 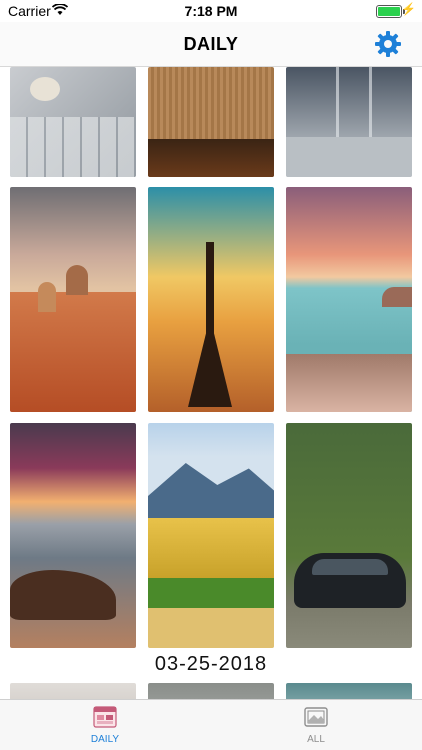 What do you see at coordinates (211, 664) in the screenshot?
I see `date-label: 03-25-2018` at bounding box center [211, 664].